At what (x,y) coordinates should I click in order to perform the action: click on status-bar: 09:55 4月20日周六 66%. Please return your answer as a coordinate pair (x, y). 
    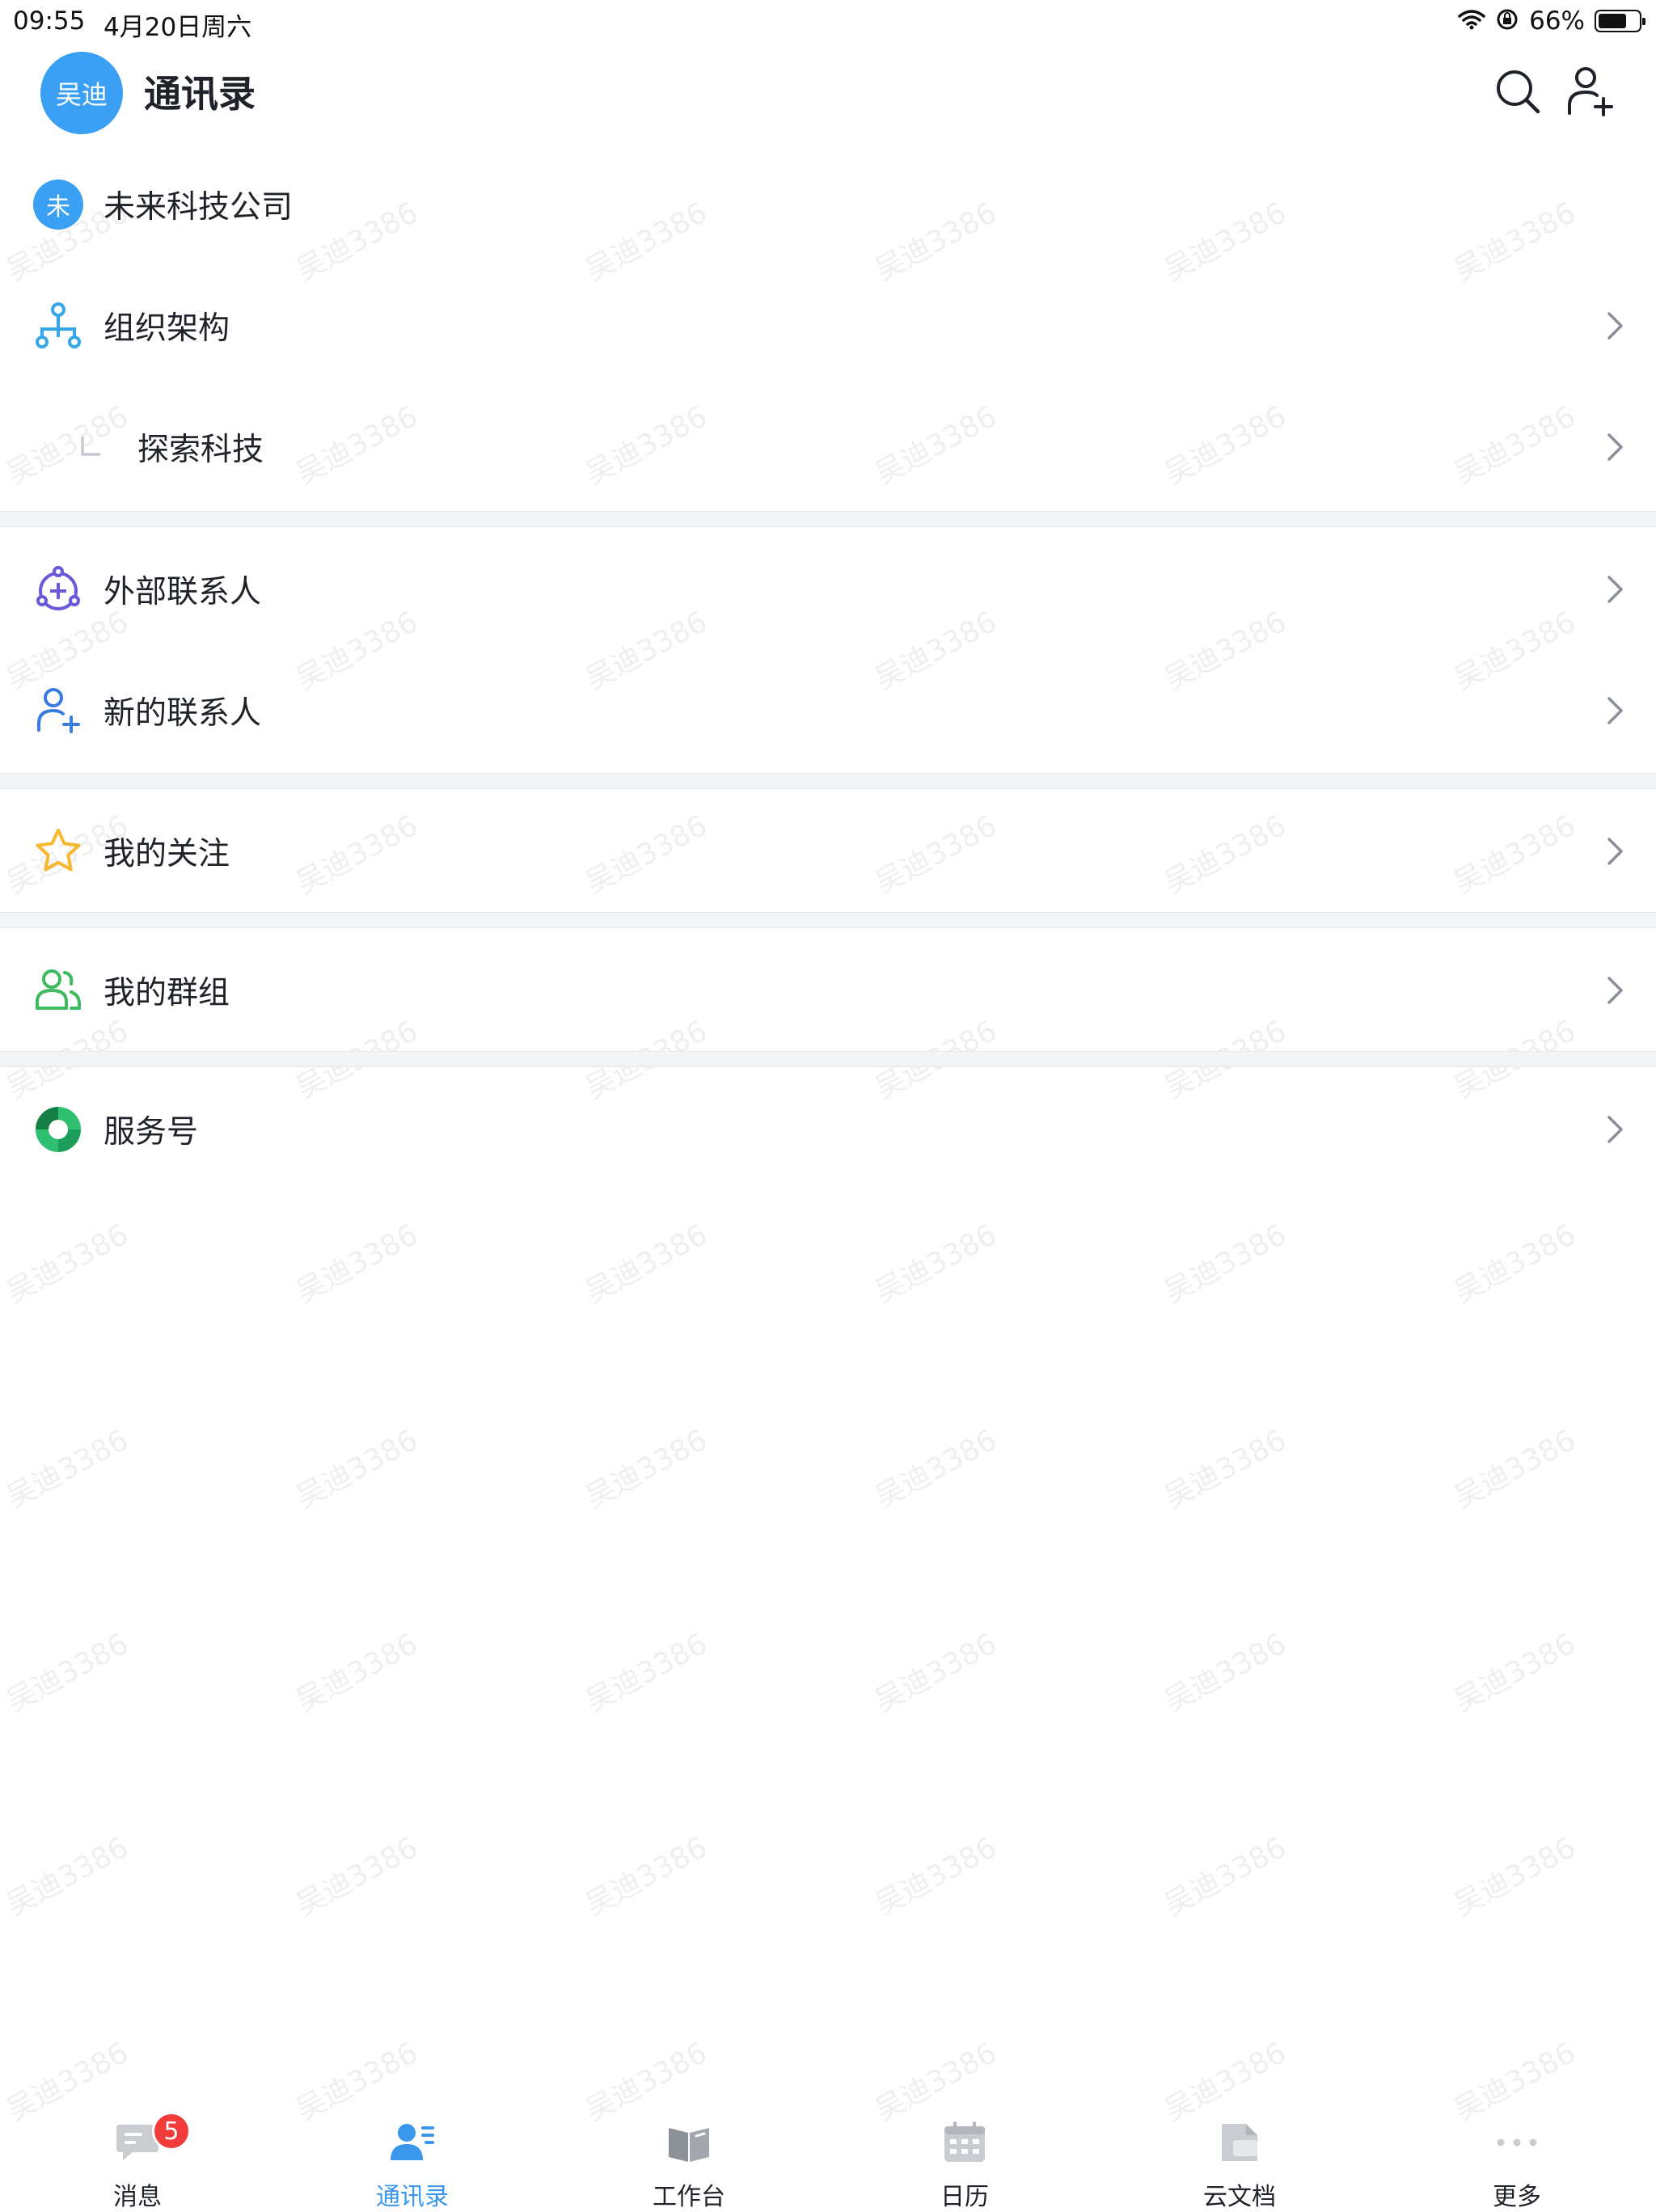
    Looking at the image, I should click on (828, 21).